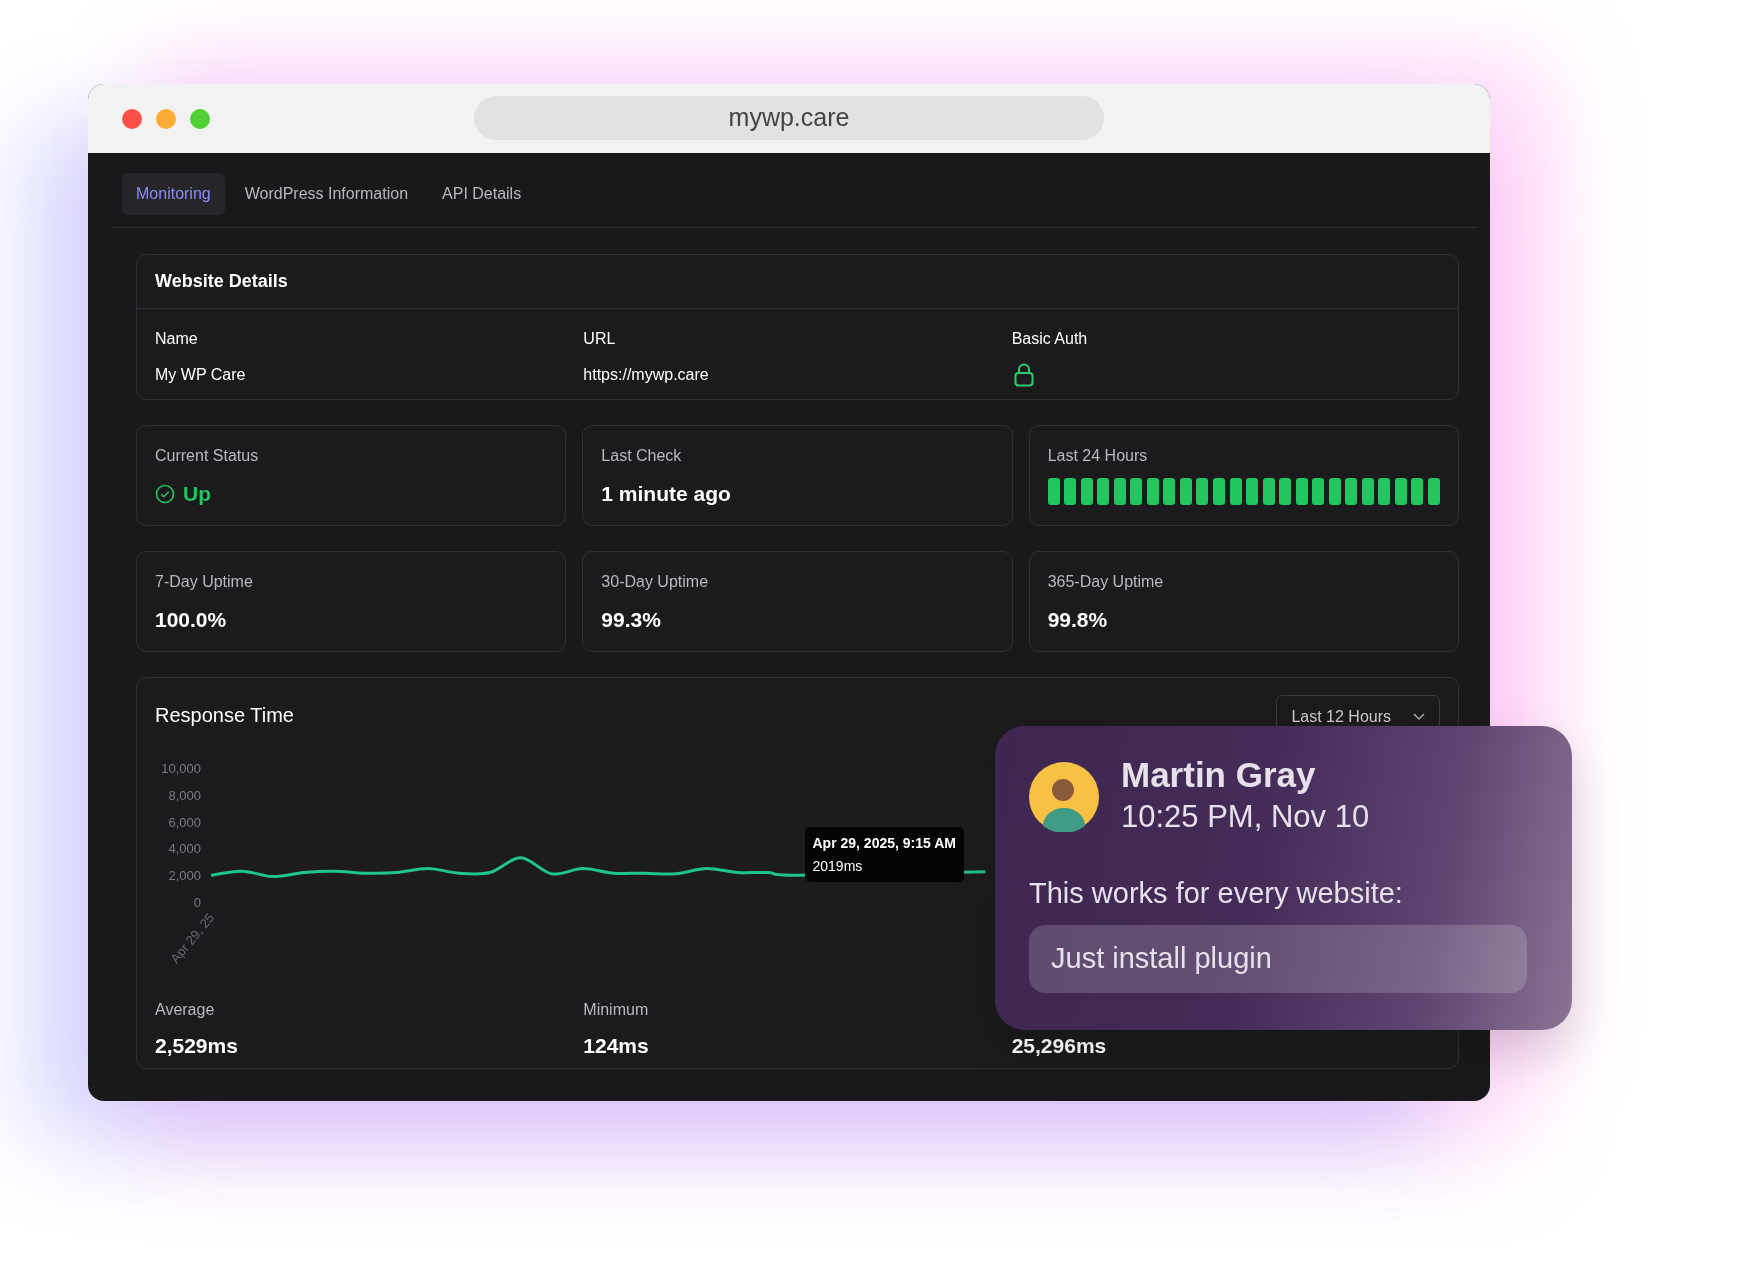 This screenshot has height=1276, width=1738. What do you see at coordinates (181, 768) in the screenshot?
I see `y-tick-label: 10,000` at bounding box center [181, 768].